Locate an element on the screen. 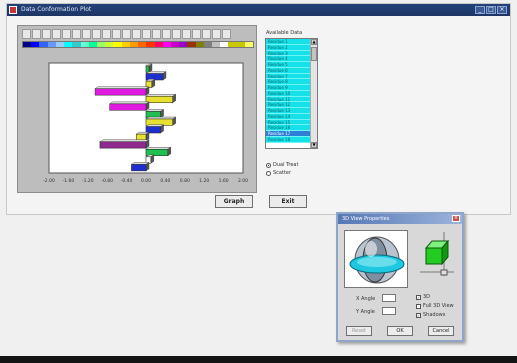 This screenshot has width=517, height=363. print-icon is located at coordinates (56, 34).